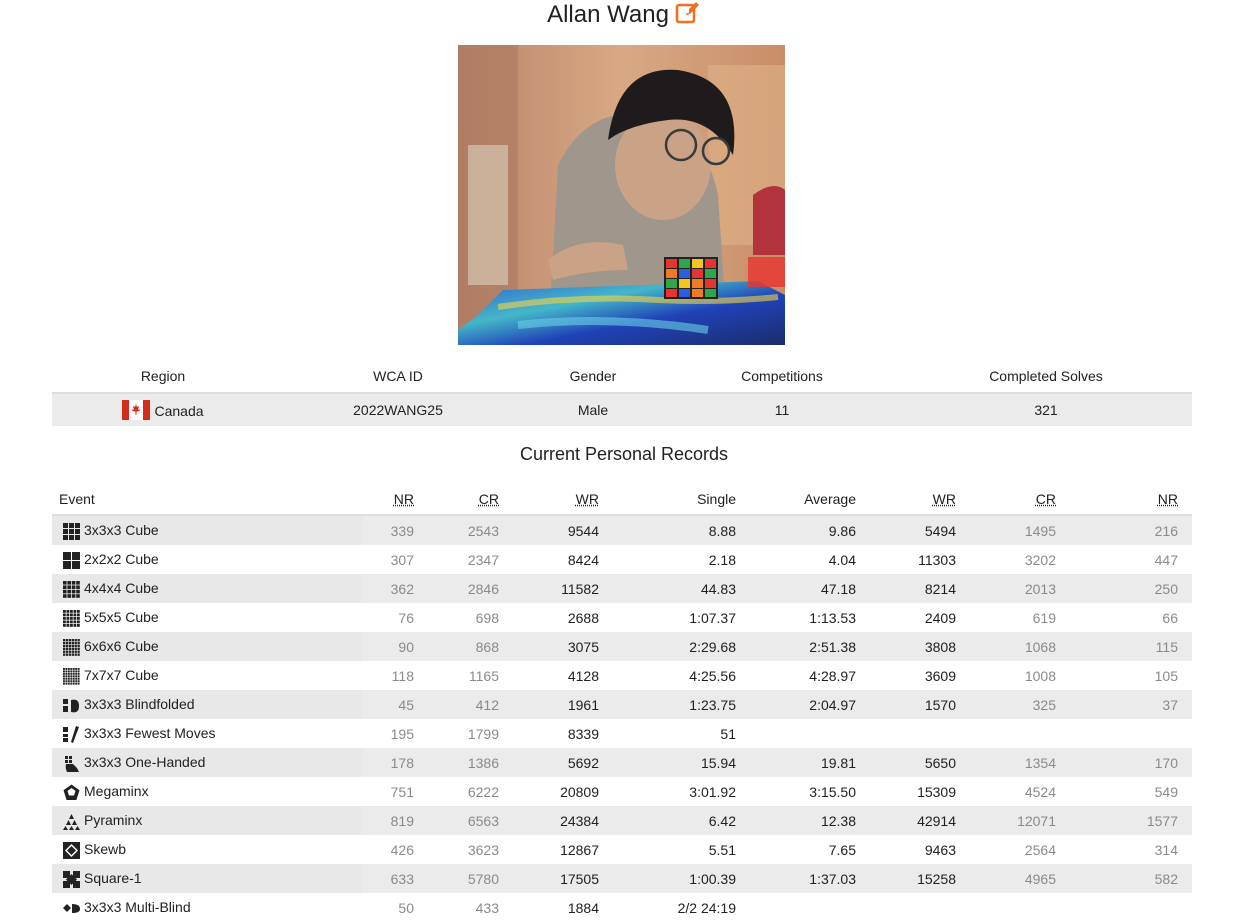 Image resolution: width=1248 pixels, height=922 pixels. What do you see at coordinates (71, 647) in the screenshot?
I see `666-icon` at bounding box center [71, 647].